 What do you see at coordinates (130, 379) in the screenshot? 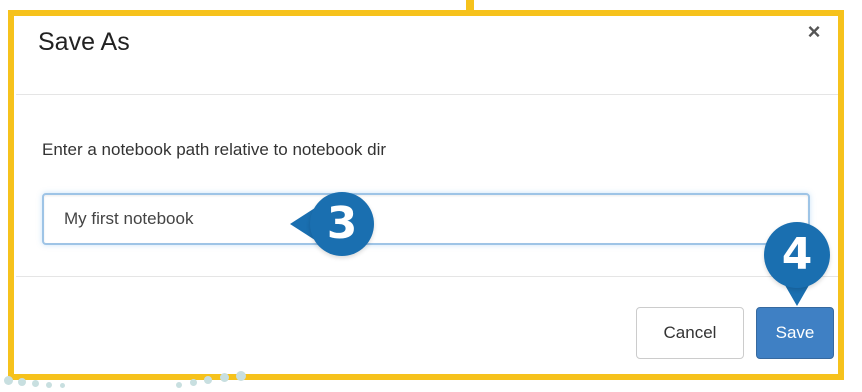
I see `decorative-dots` at bounding box center [130, 379].